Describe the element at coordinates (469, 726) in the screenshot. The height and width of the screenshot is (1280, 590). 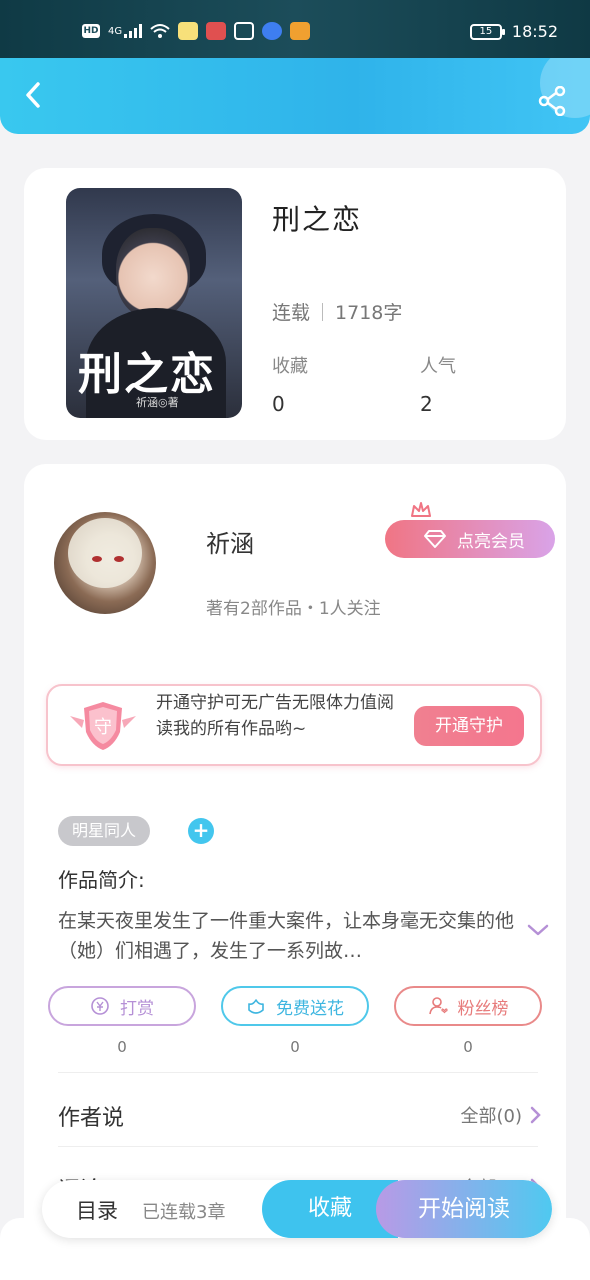
I see `guard-button: 开通守护` at that location.